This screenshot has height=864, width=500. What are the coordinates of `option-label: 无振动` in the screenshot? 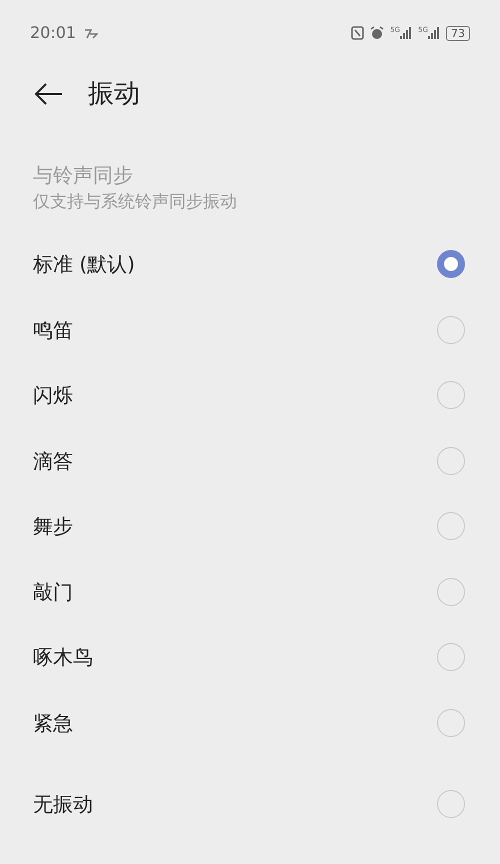 It's located at (63, 804).